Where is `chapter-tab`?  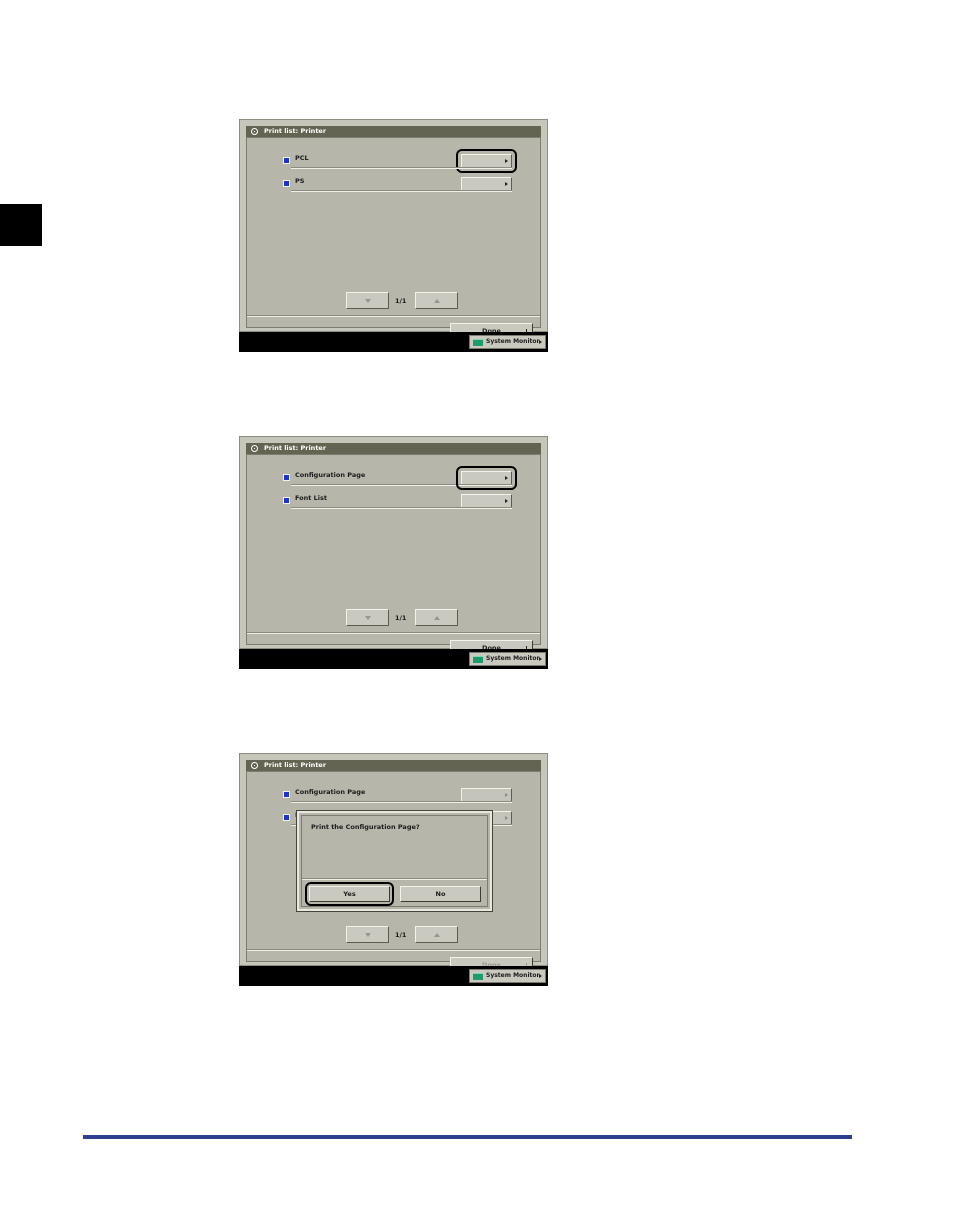
chapter-tab is located at coordinates (21, 225).